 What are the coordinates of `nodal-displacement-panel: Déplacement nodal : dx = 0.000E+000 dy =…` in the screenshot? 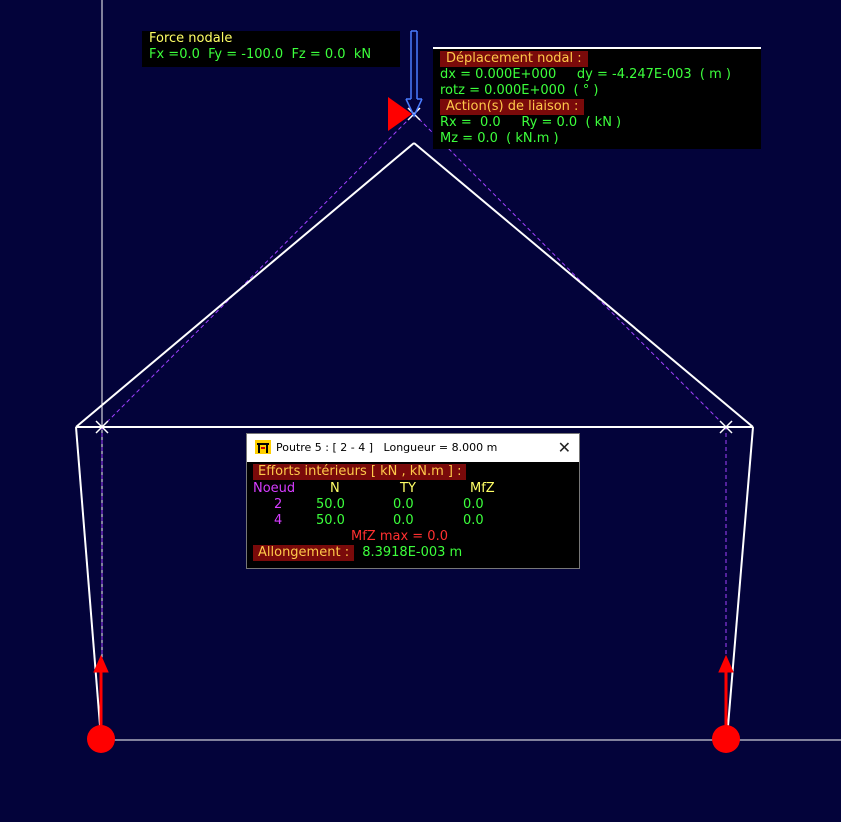 It's located at (597, 98).